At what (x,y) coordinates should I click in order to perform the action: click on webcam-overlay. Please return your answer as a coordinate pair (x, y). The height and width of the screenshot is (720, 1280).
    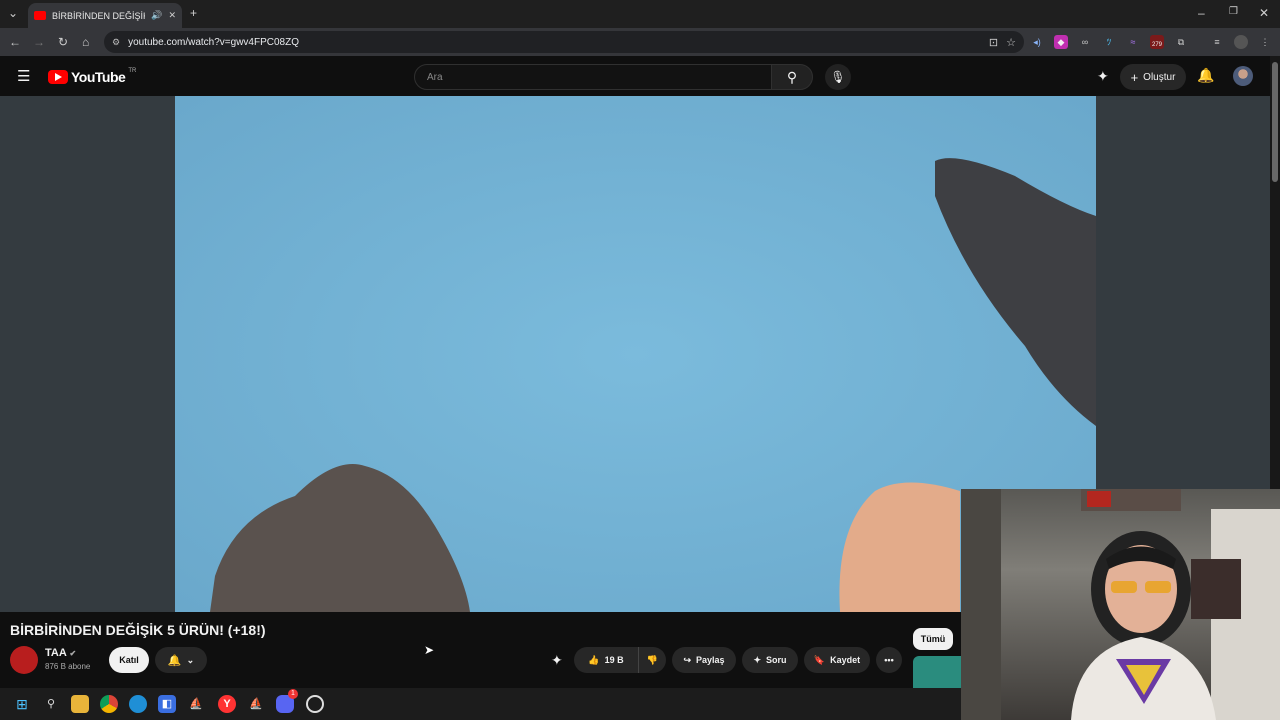
    Looking at the image, I should click on (1120, 604).